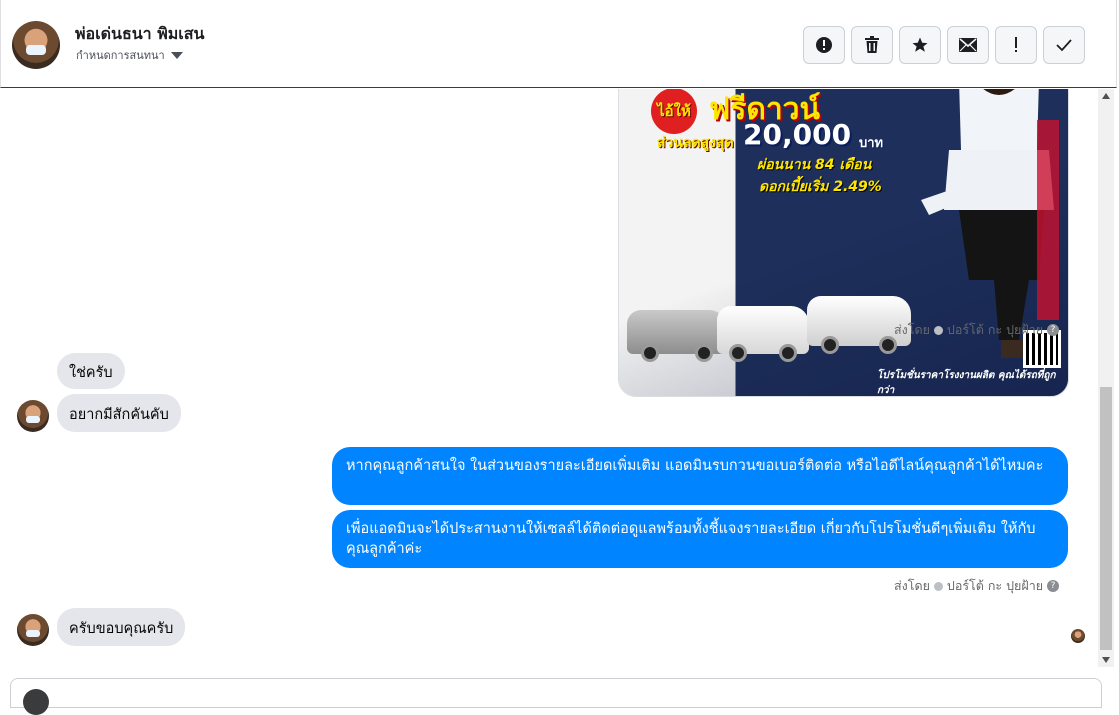  I want to click on incoming-message: ใช่ครับ, so click(91, 371).